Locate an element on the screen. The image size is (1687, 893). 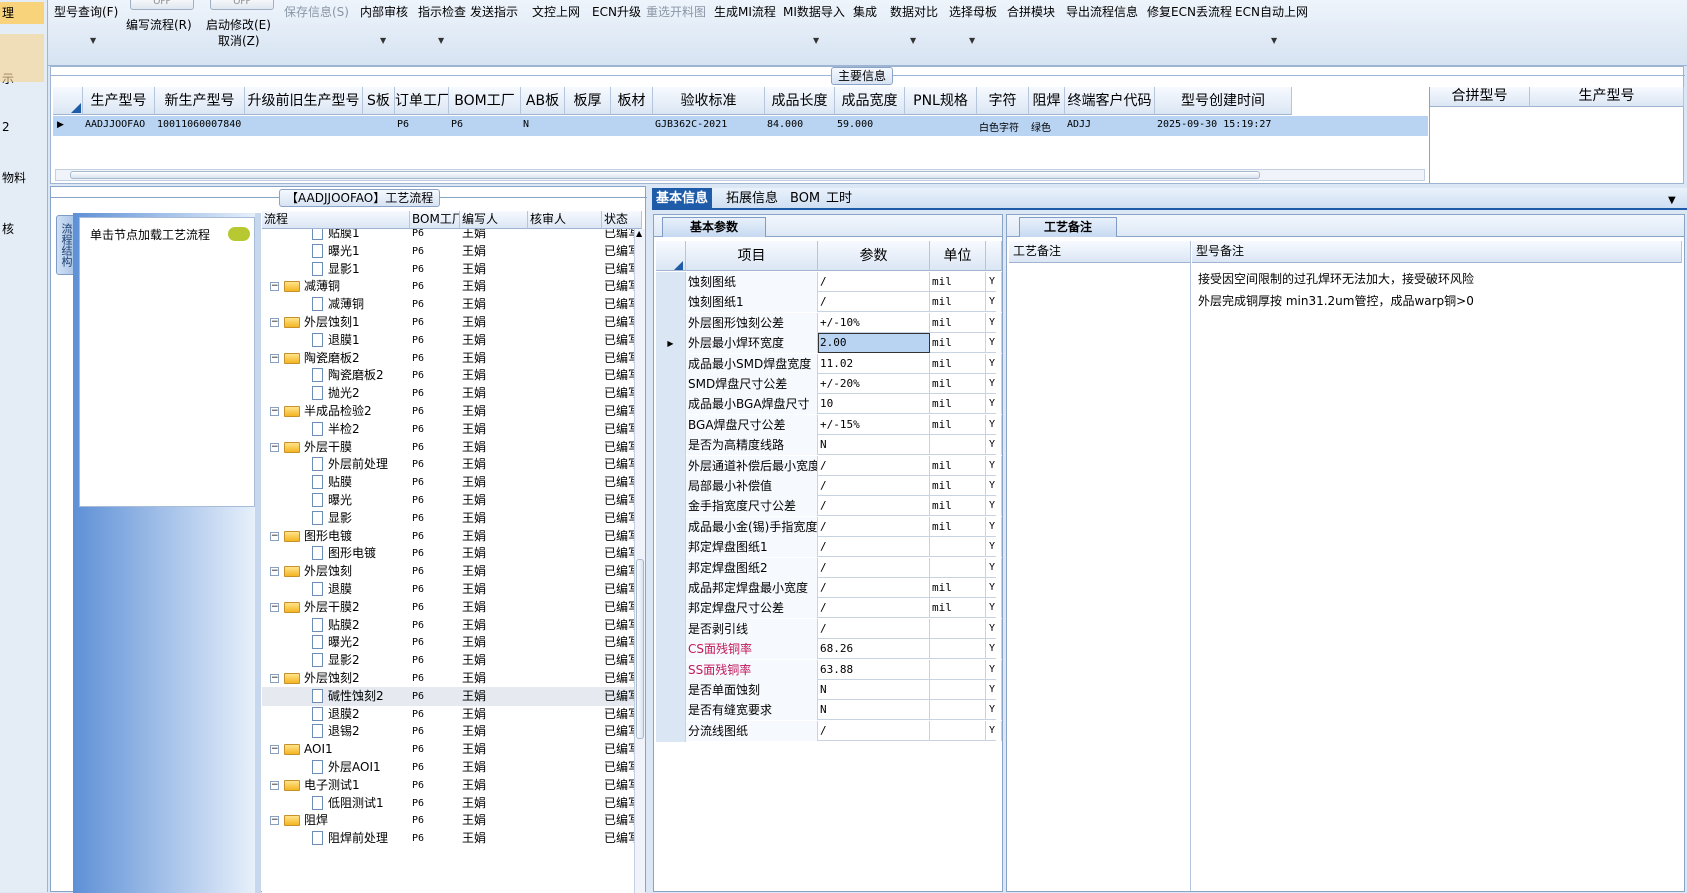
params-row: 外层图形蚀刻公差 +/-10% mil Y is located at coordinates (829, 323).